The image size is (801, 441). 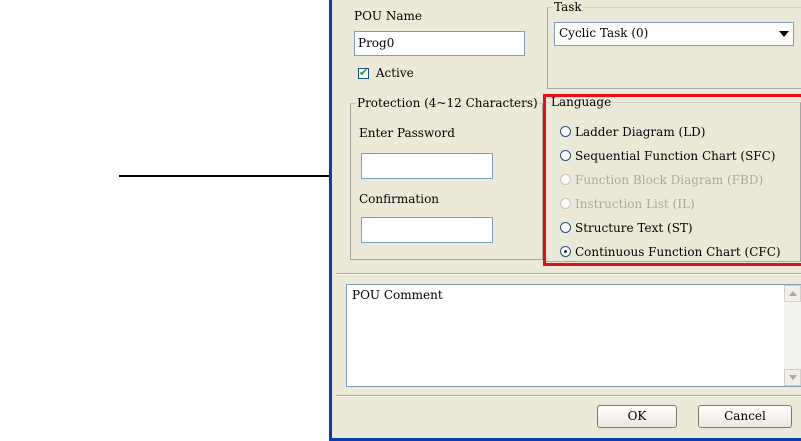 What do you see at coordinates (568, 7) in the screenshot?
I see `task-legend: Task` at bounding box center [568, 7].